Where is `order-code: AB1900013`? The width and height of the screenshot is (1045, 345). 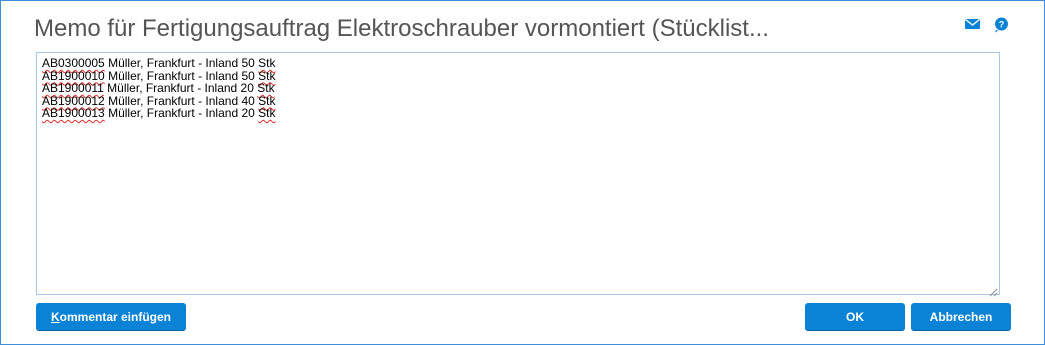 order-code: AB1900013 is located at coordinates (73, 113).